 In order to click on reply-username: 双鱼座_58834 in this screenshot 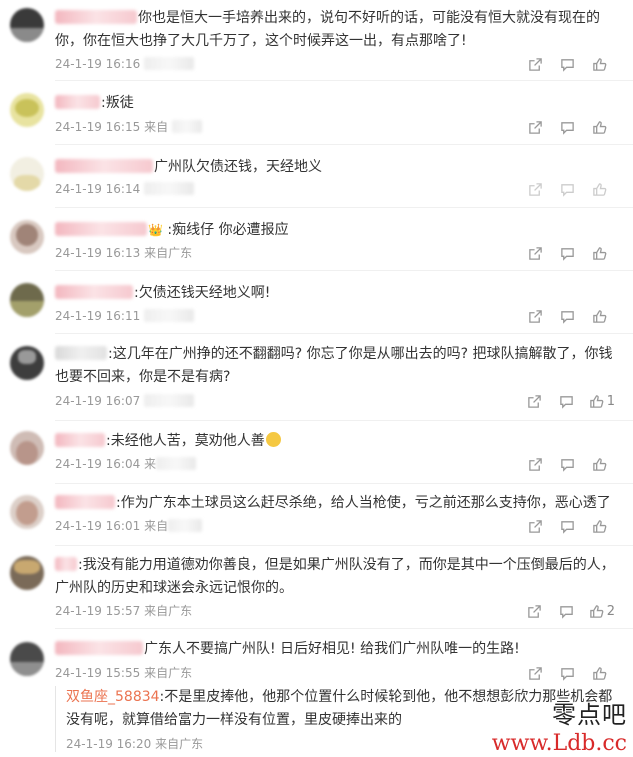, I will do `click(113, 697)`.